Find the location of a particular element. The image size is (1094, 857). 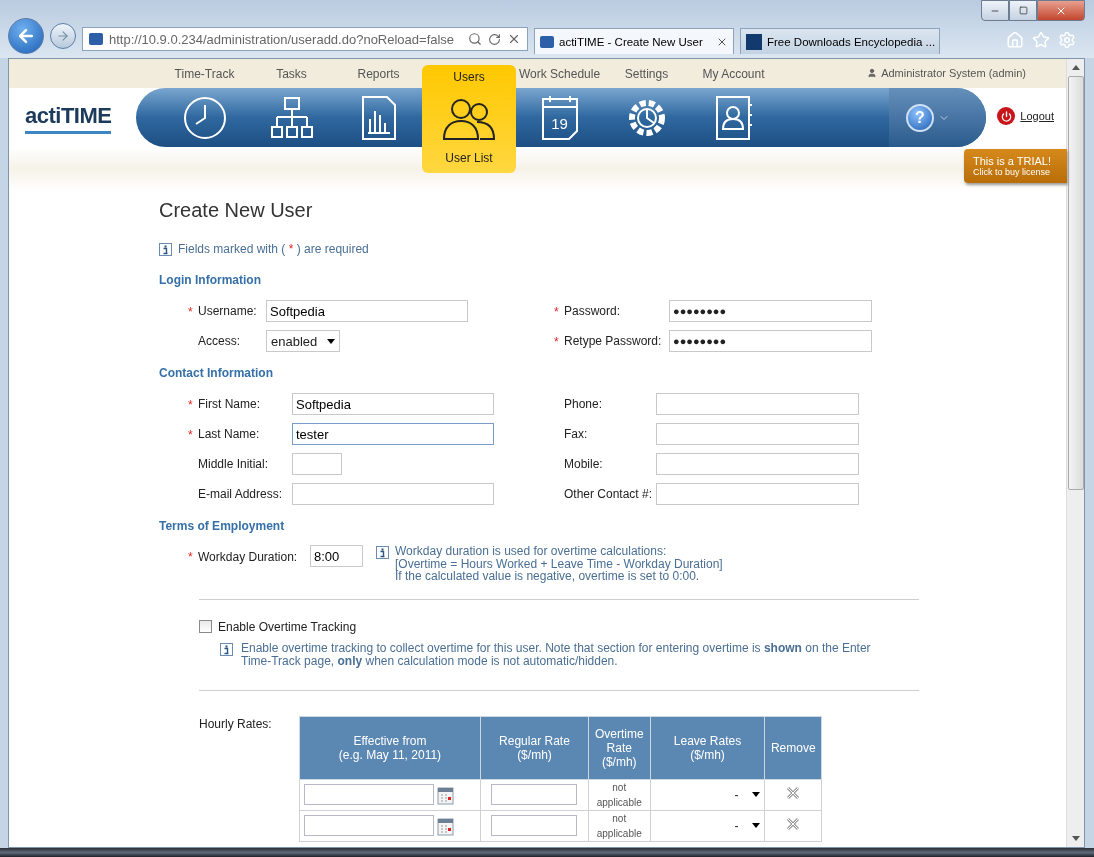

favorites-icon is located at coordinates (1041, 40).